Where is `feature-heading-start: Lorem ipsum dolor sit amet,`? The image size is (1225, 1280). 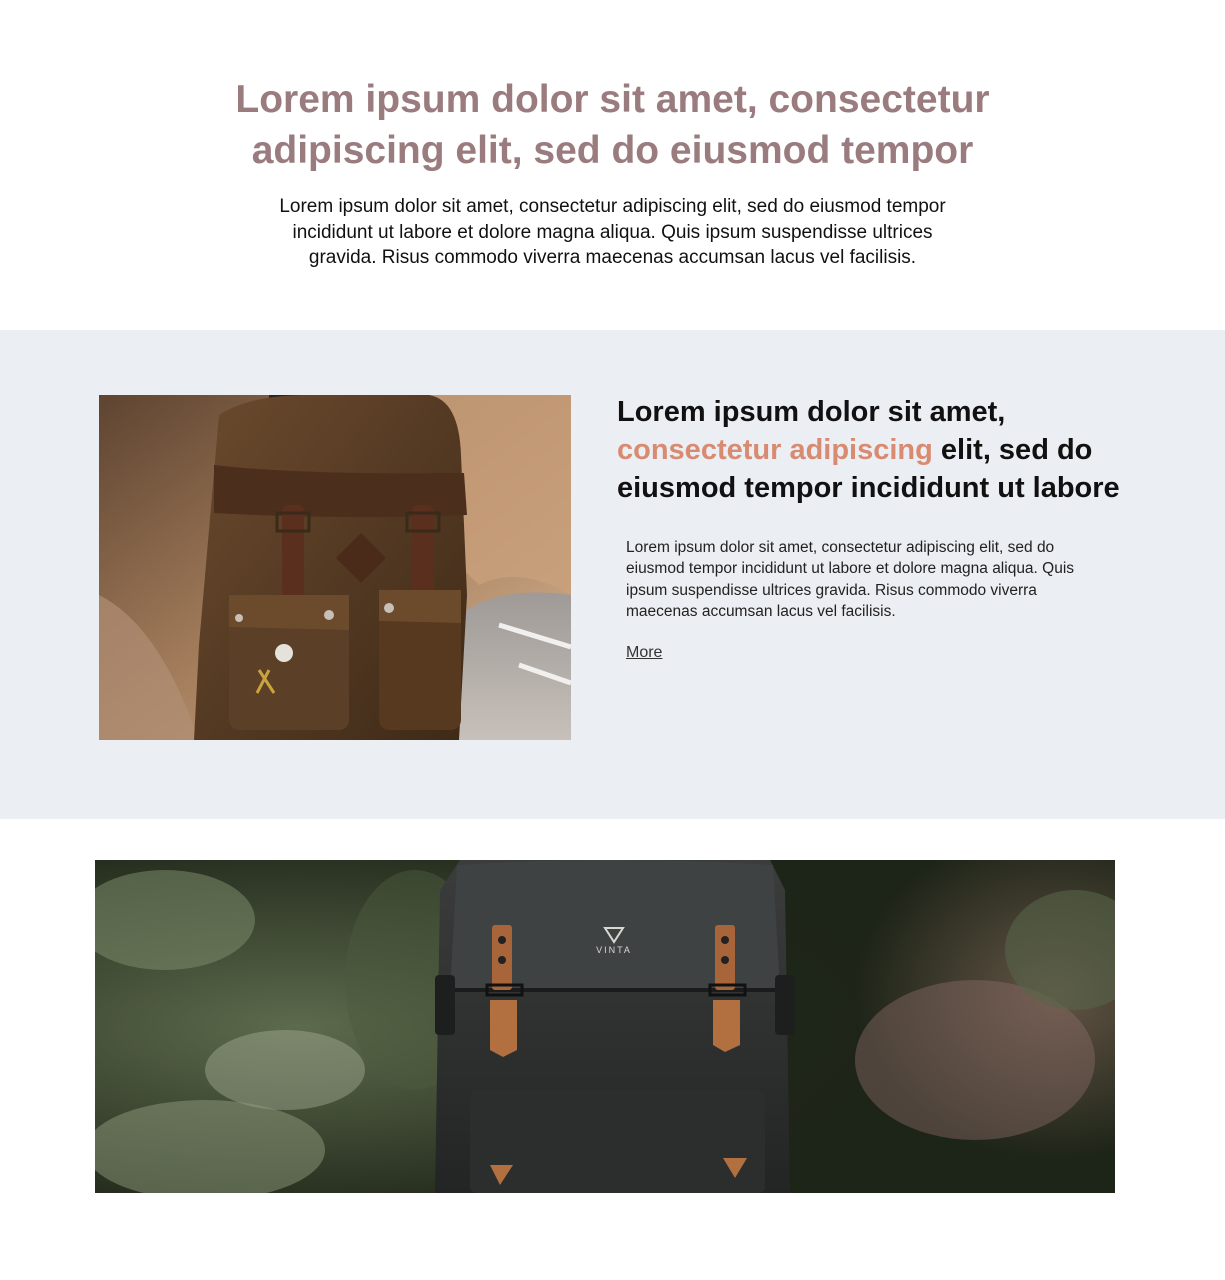 feature-heading-start: Lorem ipsum dolor sit amet, is located at coordinates (811, 412).